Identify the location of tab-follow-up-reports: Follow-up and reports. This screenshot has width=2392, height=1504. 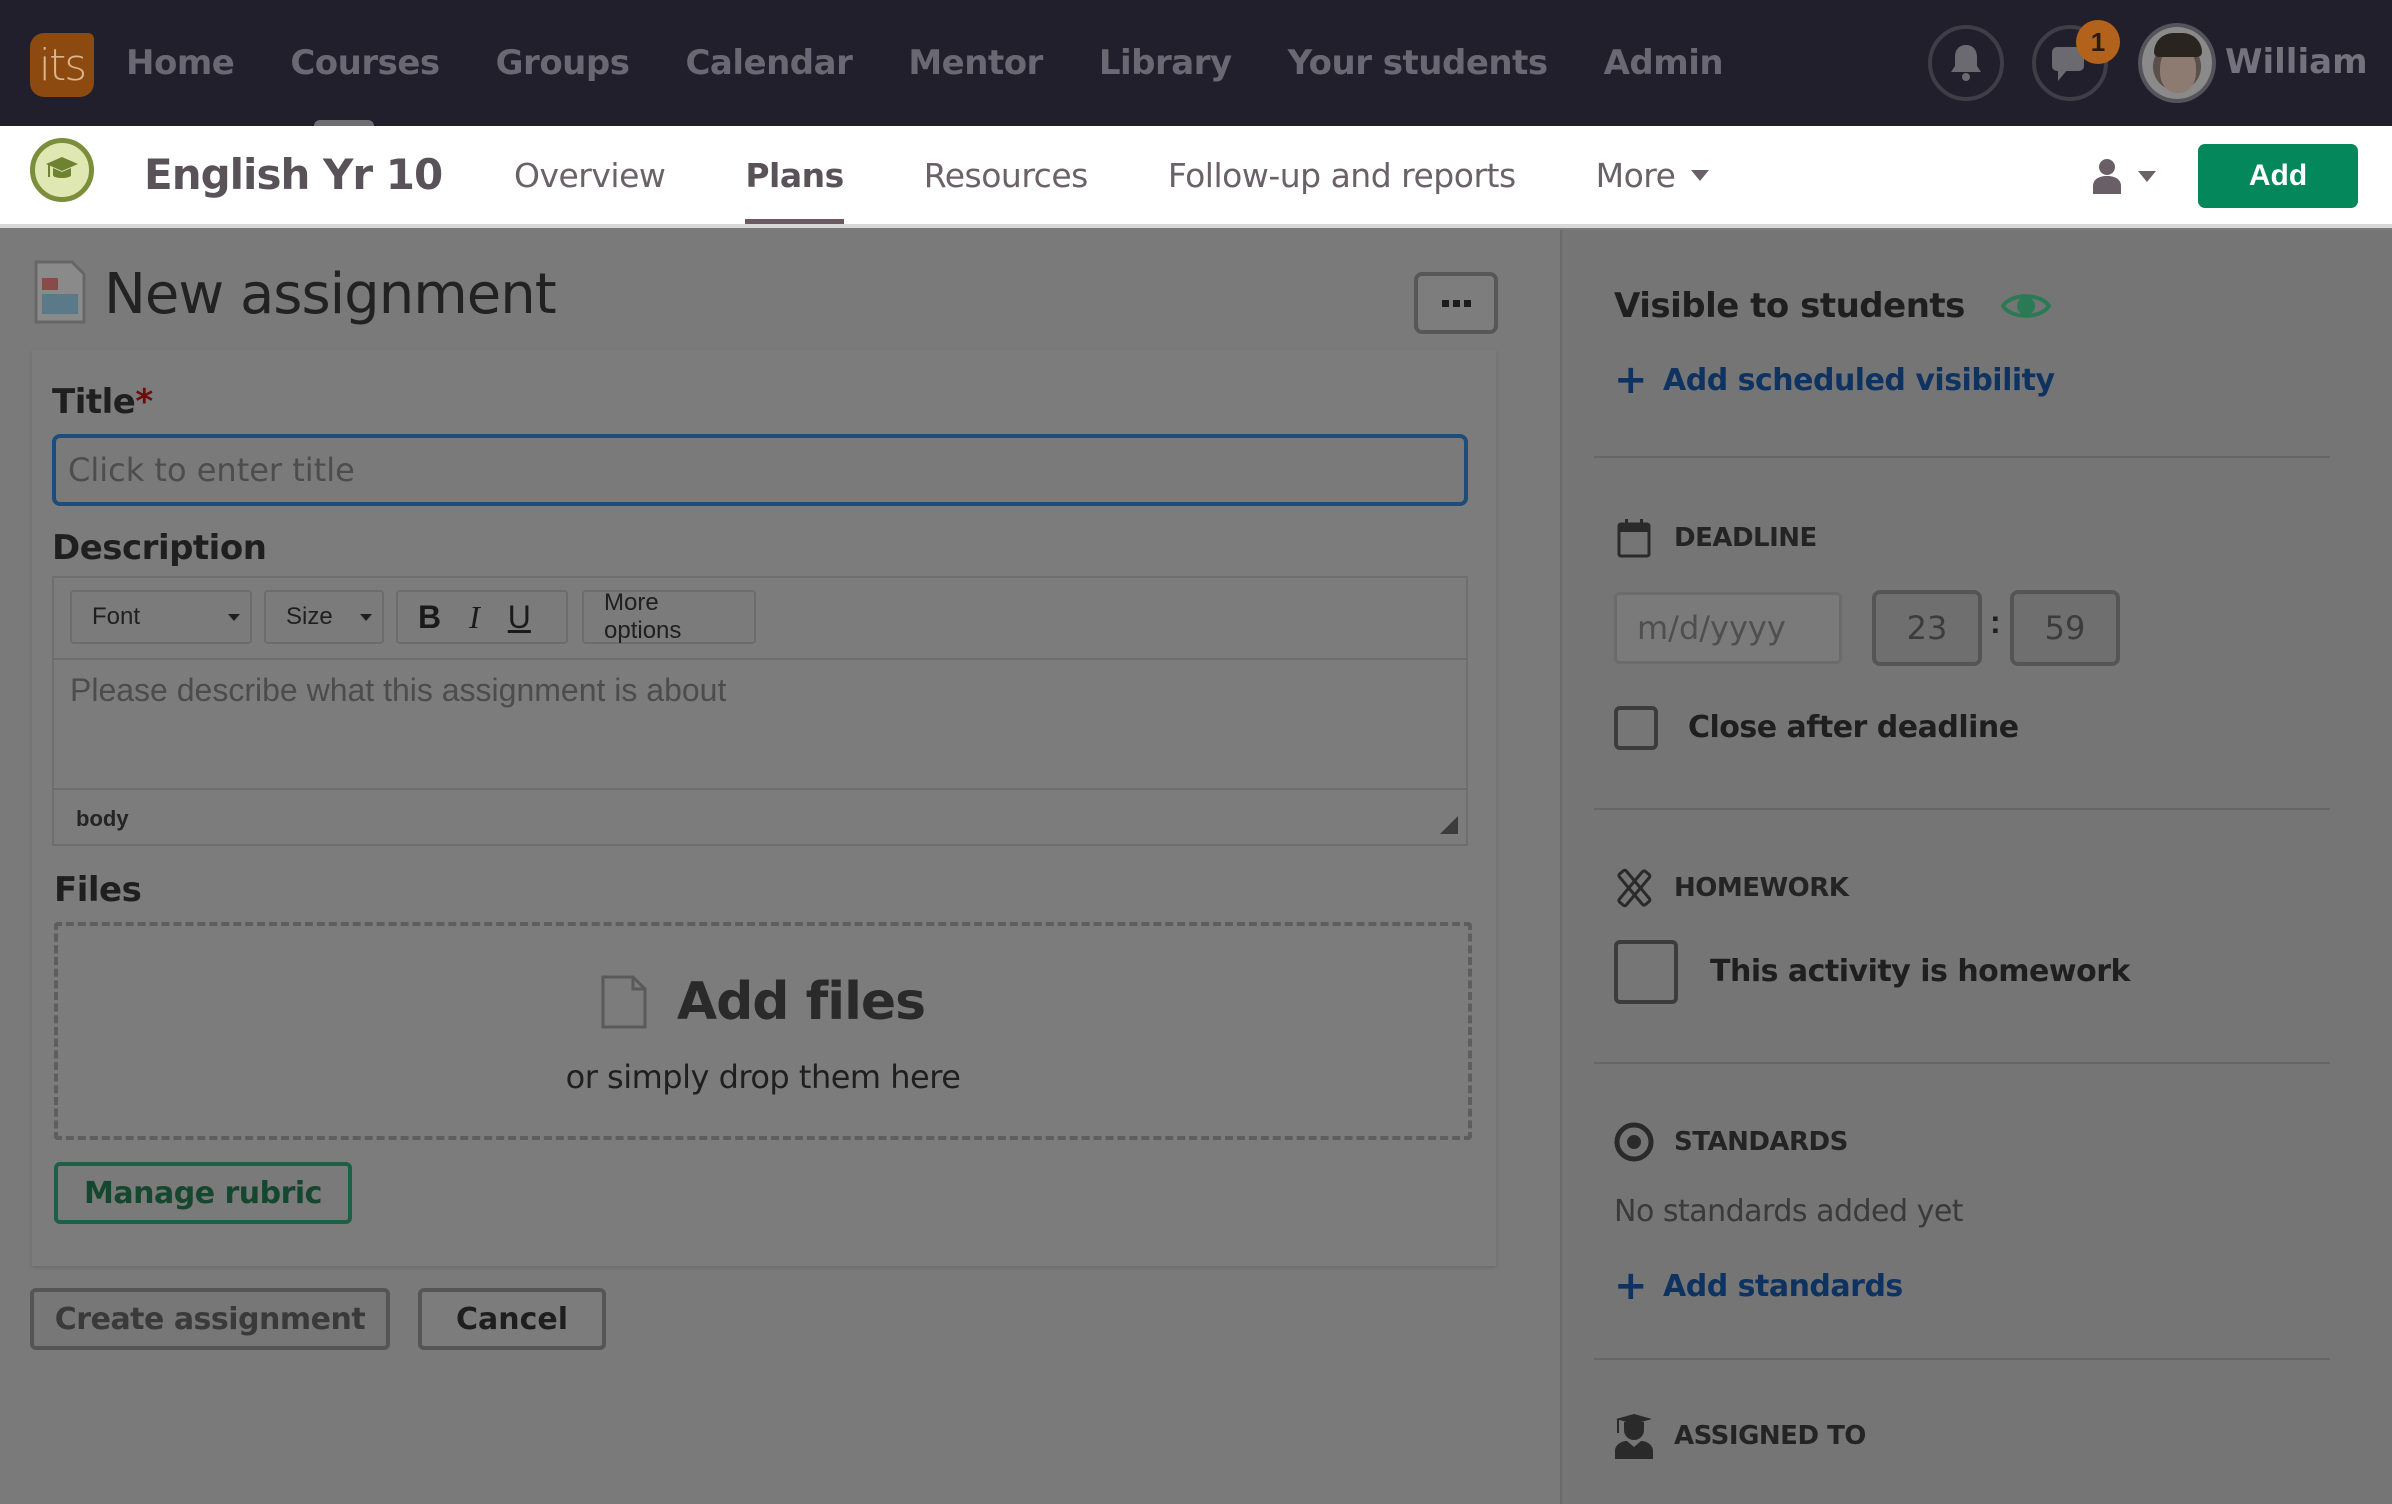
(1342, 175).